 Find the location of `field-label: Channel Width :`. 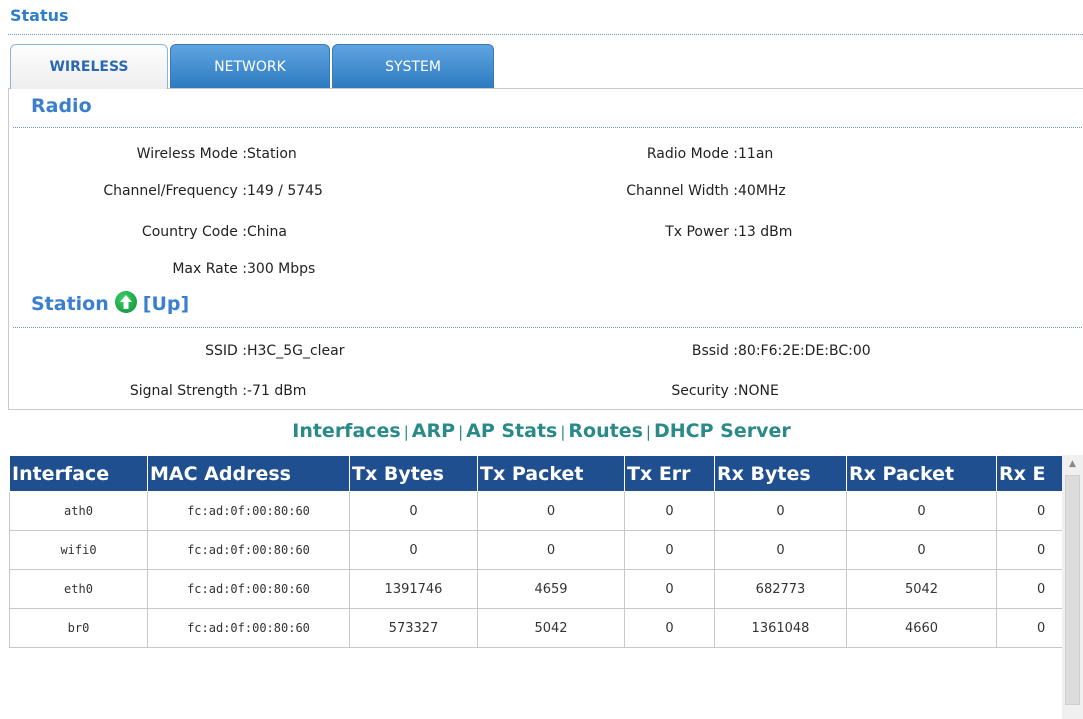

field-label: Channel Width : is located at coordinates (682, 191).